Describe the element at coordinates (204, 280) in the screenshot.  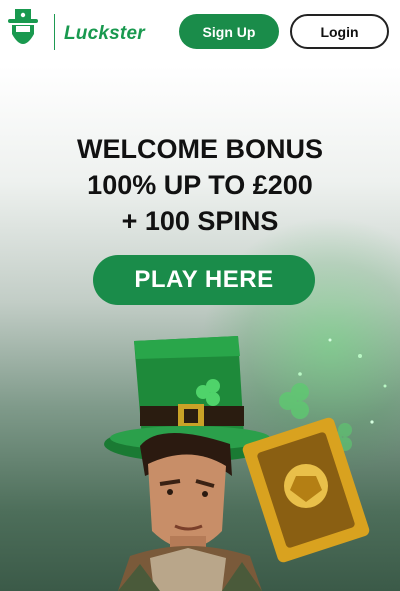
I see `play-here-button: PLAY HERE` at that location.